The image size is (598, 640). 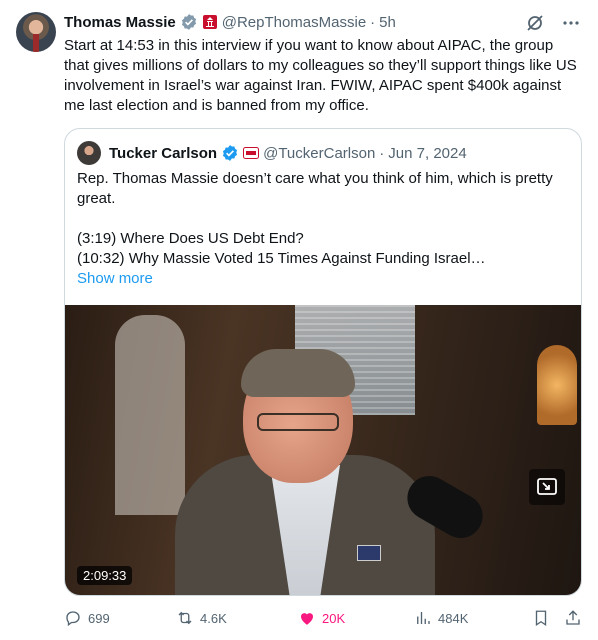 I want to click on video-subject-hair, so click(x=298, y=373).